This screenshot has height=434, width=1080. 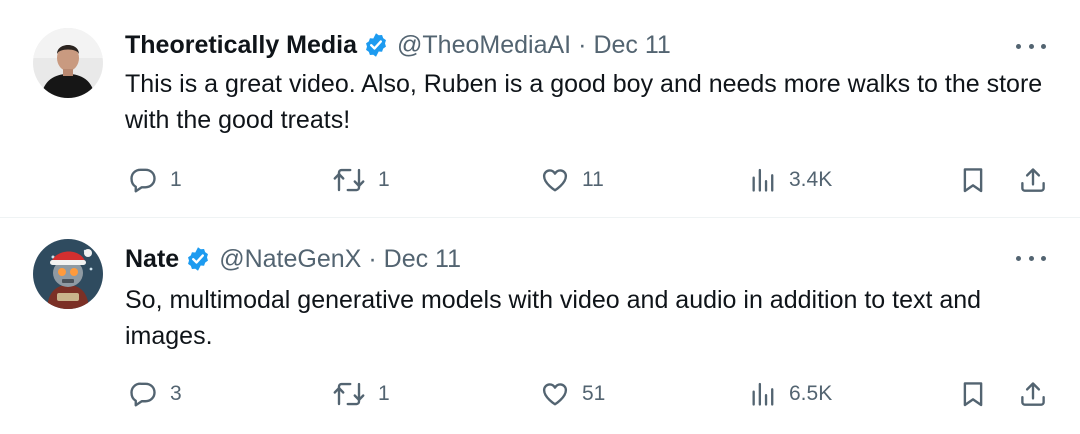 I want to click on like-count: 11, so click(x=593, y=179).